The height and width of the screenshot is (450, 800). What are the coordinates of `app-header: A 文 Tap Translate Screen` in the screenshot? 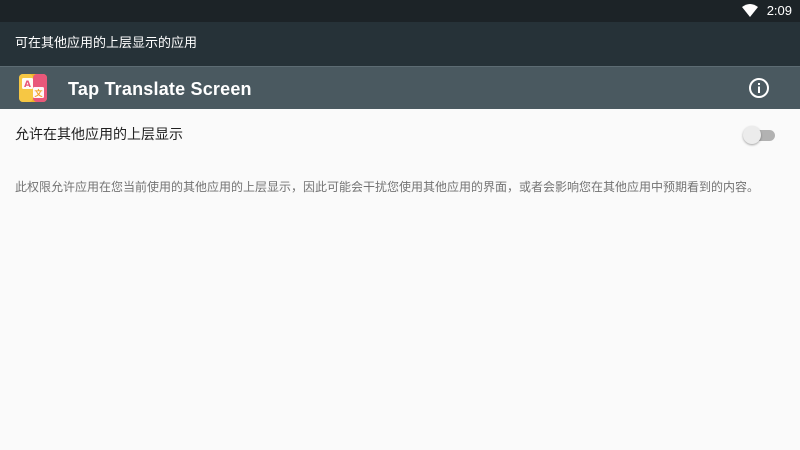 It's located at (400, 87).